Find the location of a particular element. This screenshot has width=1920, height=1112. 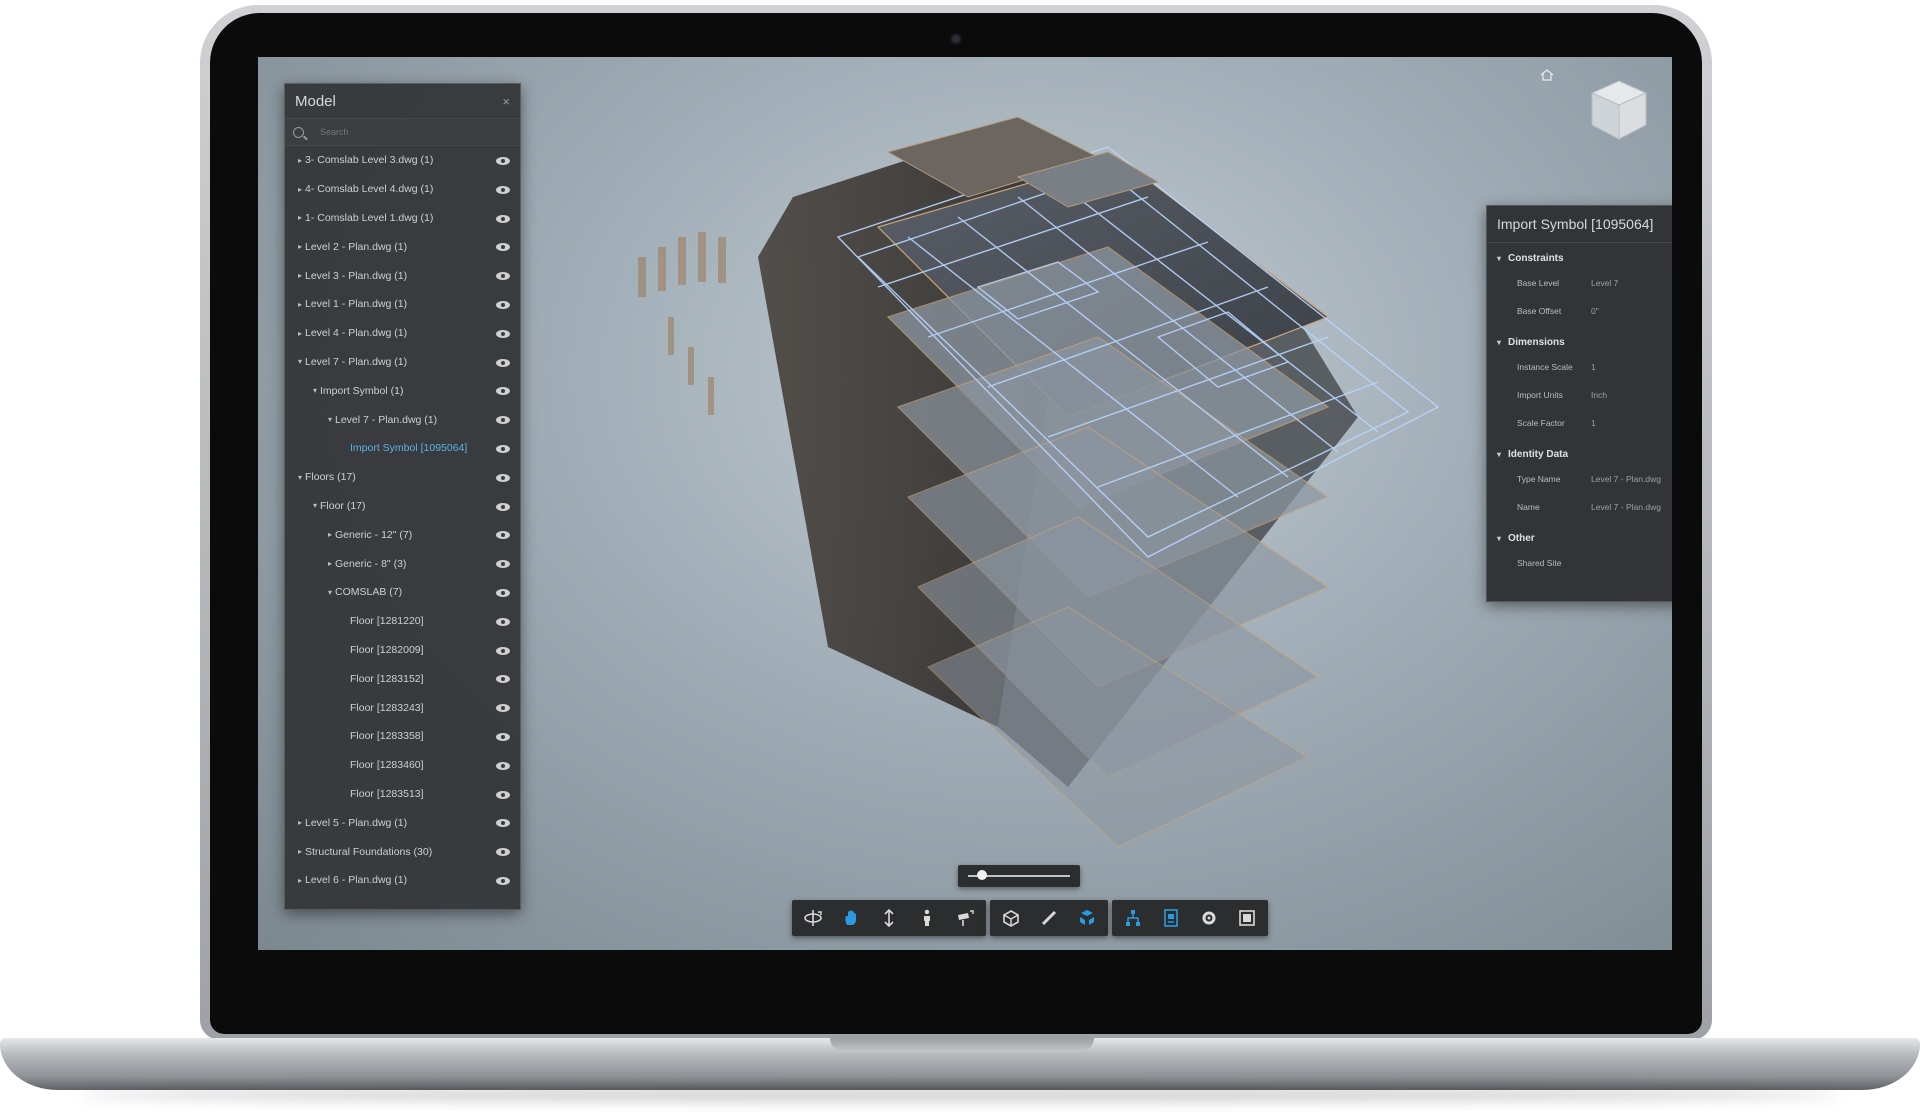

tree-item: ▸ 4- Comslab Level 4.dwg (1) is located at coordinates (402, 189).